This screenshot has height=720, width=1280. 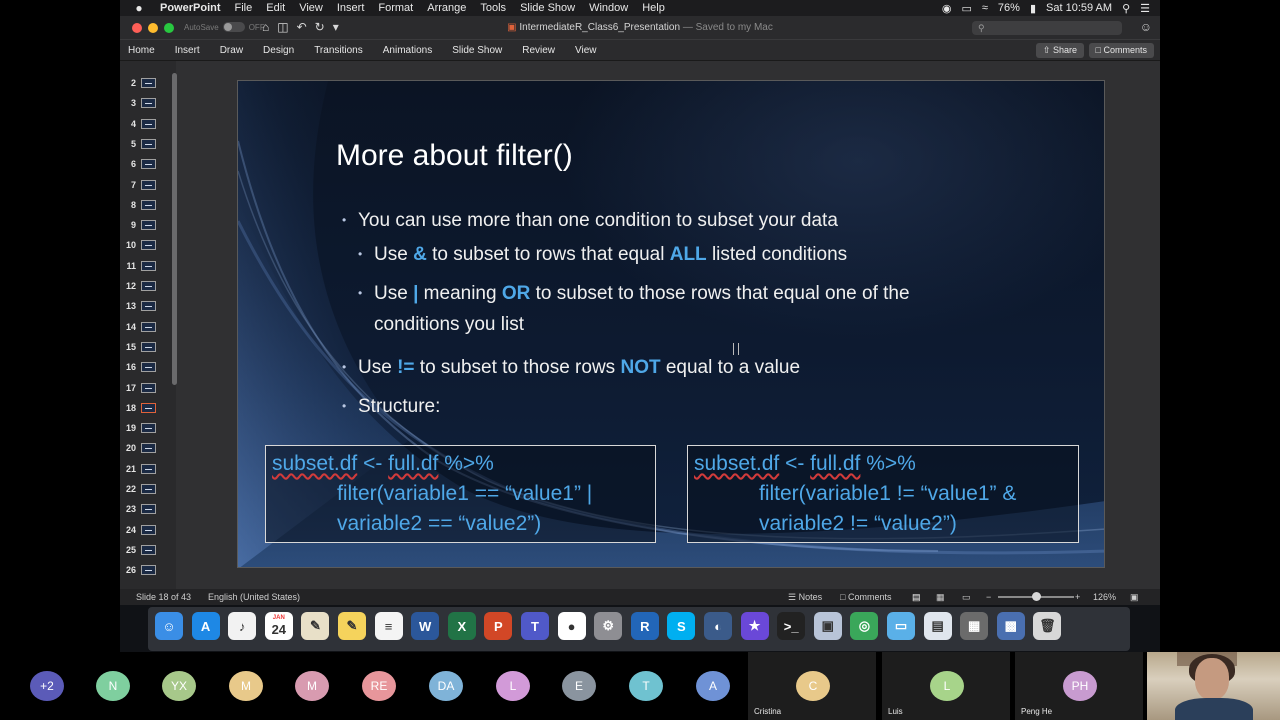 I want to click on tab-slide-show: Slide Show, so click(x=477, y=50).